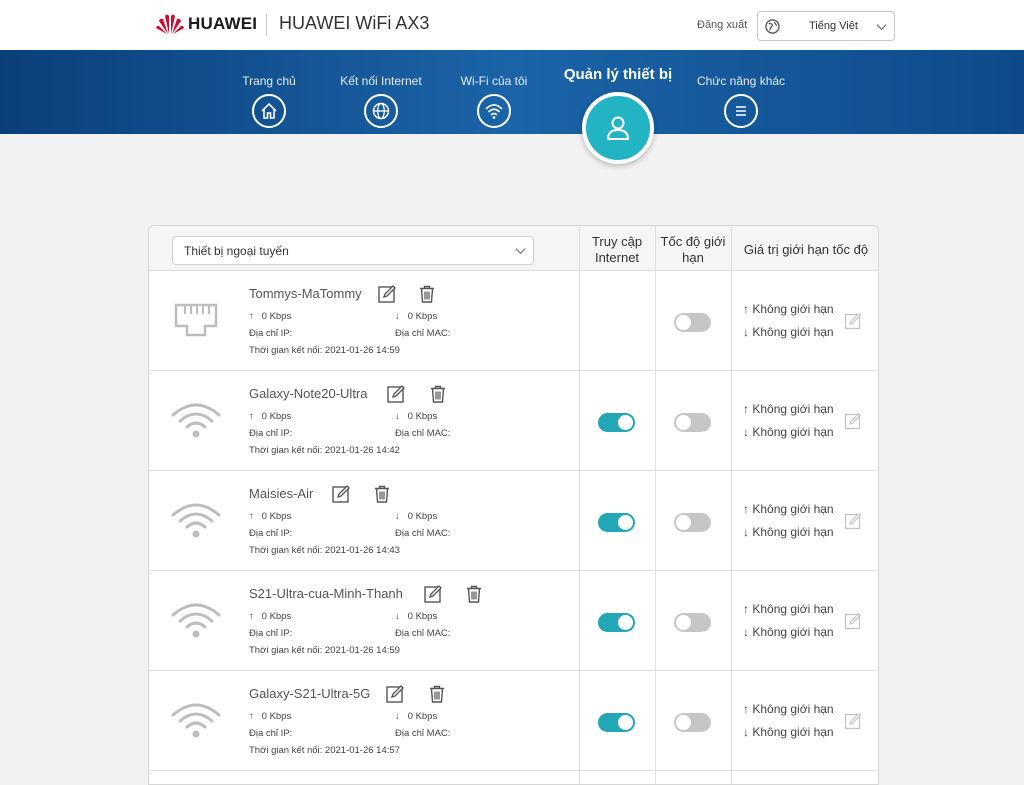  What do you see at coordinates (381, 81) in the screenshot?
I see `nav-item-label: Kết nối Internet` at bounding box center [381, 81].